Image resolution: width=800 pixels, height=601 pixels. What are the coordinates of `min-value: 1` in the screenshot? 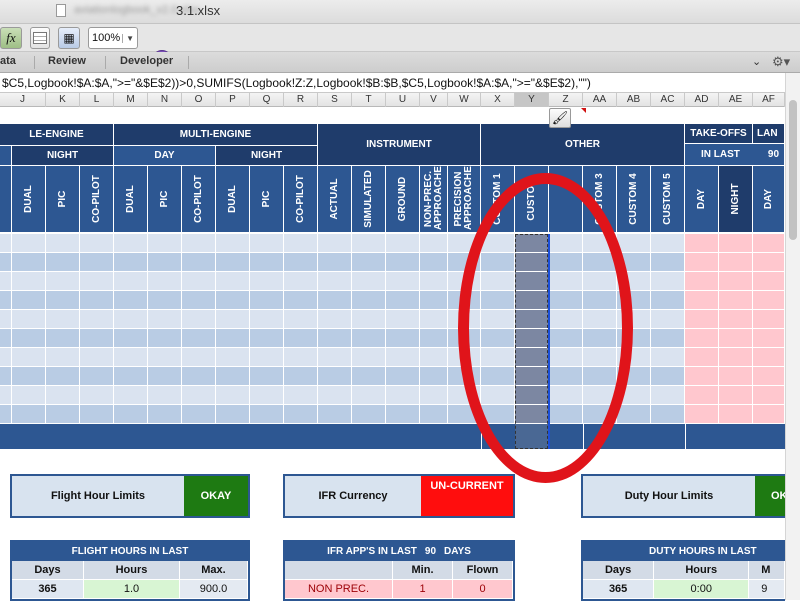 It's located at (423, 589).